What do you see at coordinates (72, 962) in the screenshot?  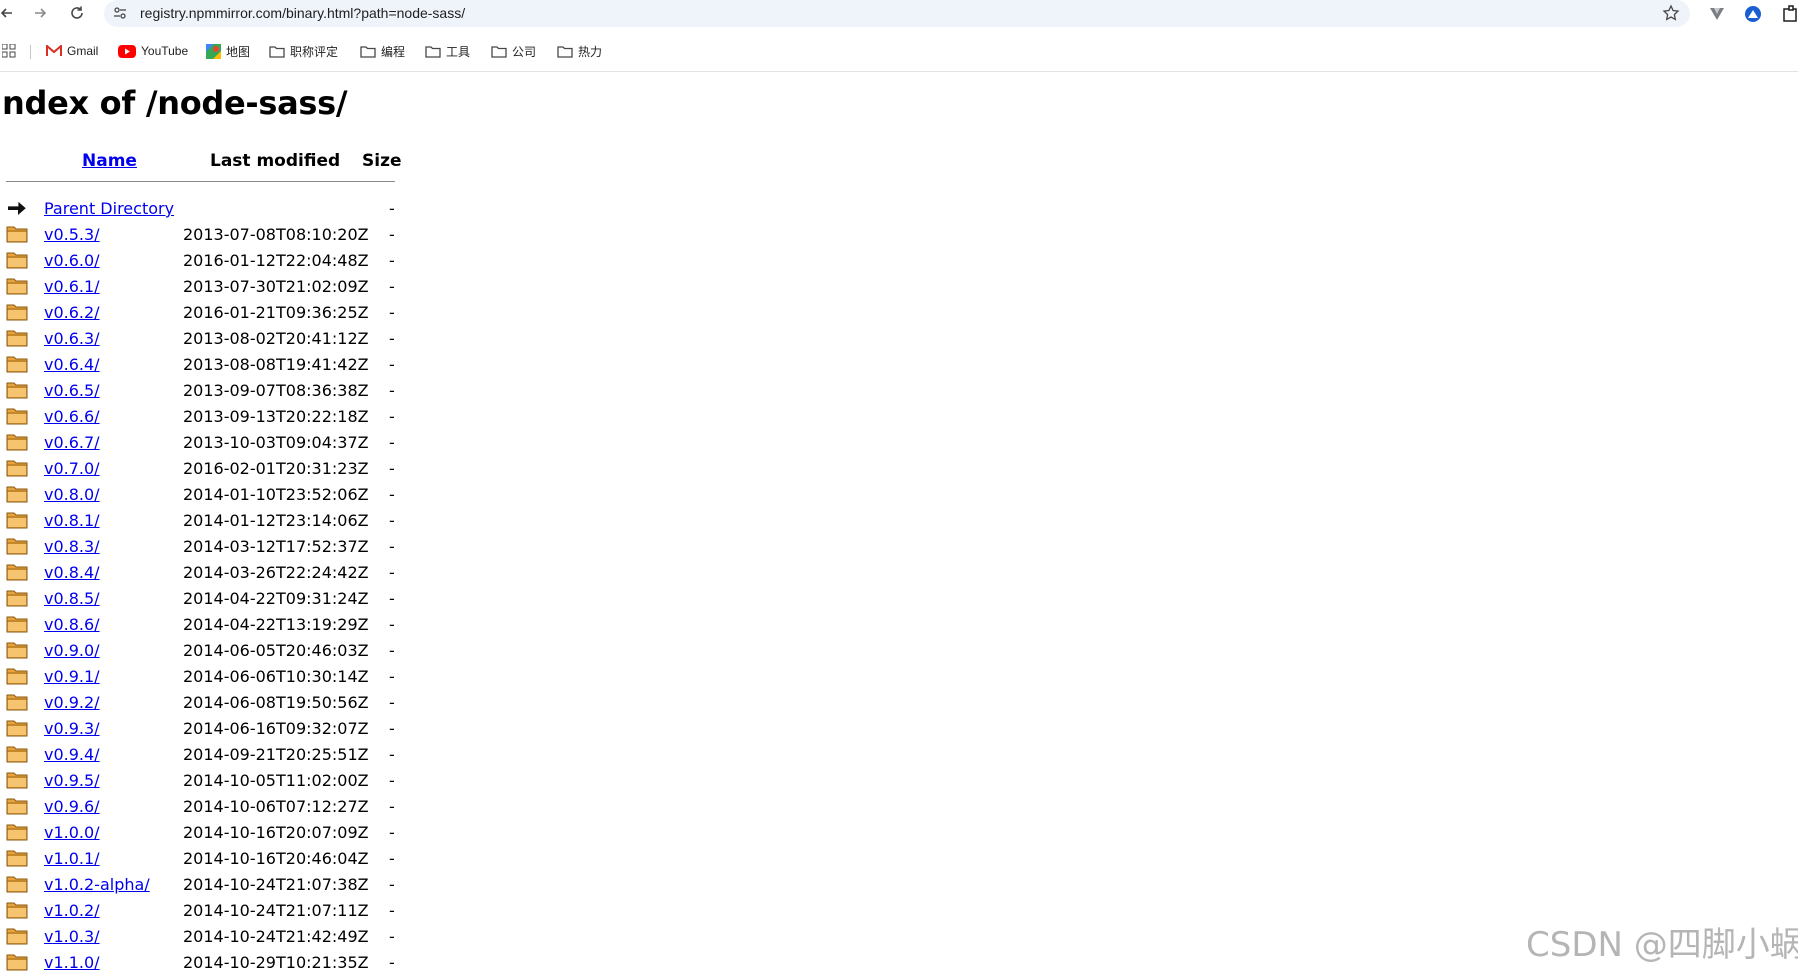 I see `directory-link: v1.1.0/` at bounding box center [72, 962].